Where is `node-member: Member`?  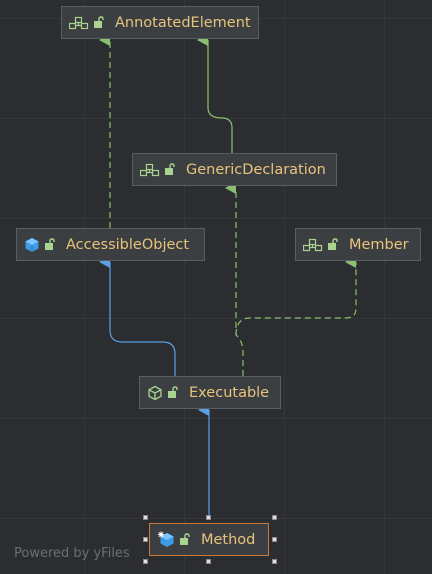 node-member: Member is located at coordinates (358, 244).